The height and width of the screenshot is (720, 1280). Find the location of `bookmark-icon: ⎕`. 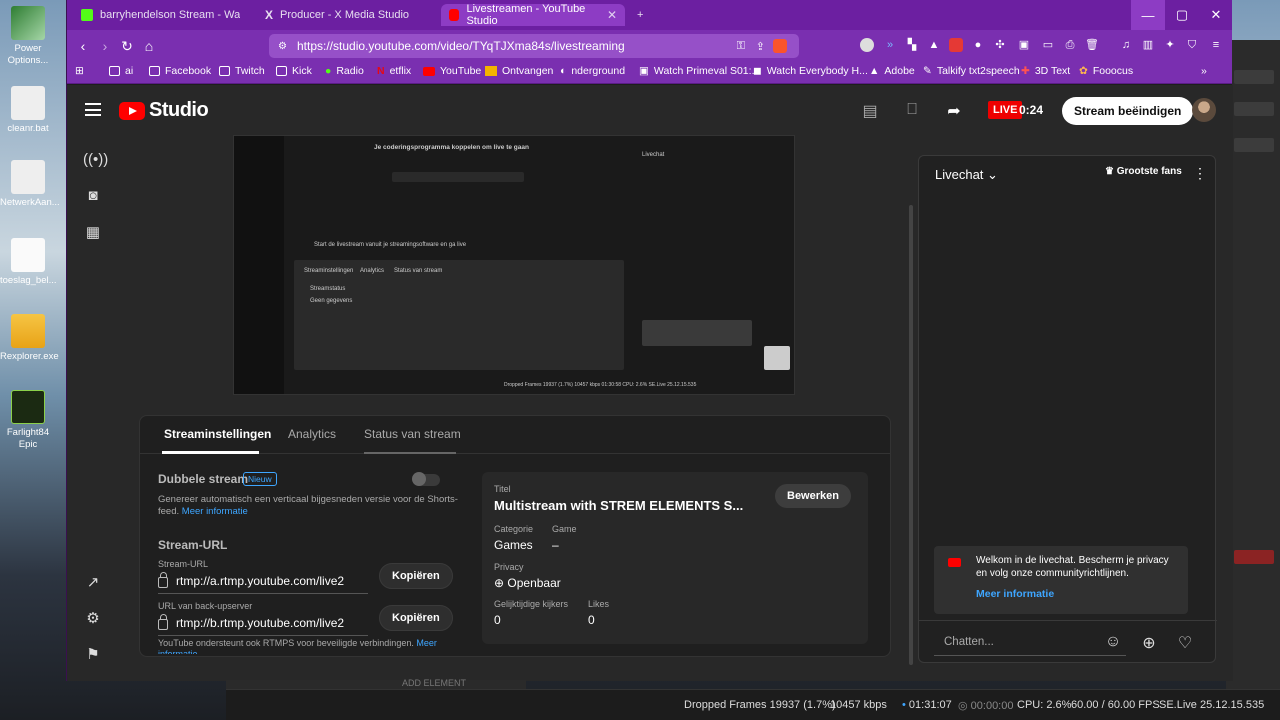

bookmark-icon: ⎕ is located at coordinates (912, 110).